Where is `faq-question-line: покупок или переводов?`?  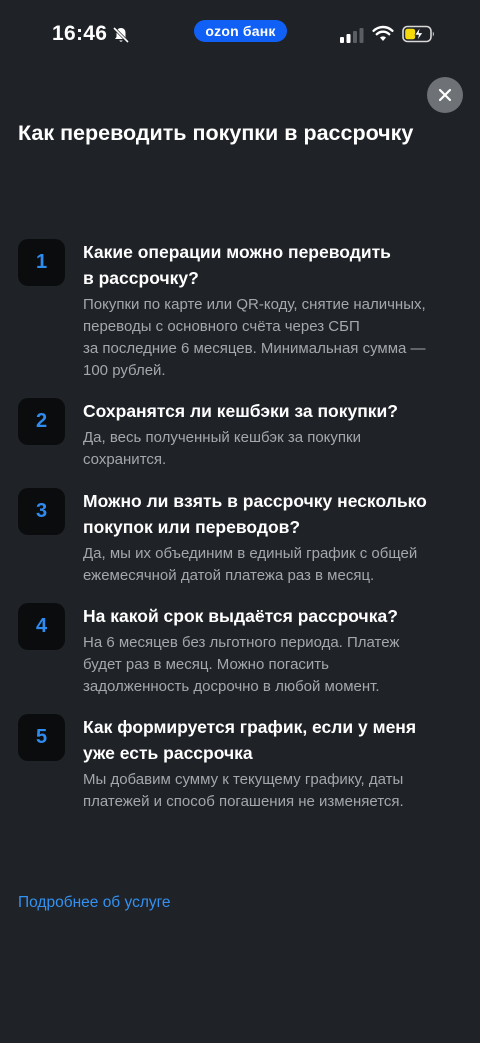
faq-question-line: покупок или переводов? is located at coordinates (192, 527).